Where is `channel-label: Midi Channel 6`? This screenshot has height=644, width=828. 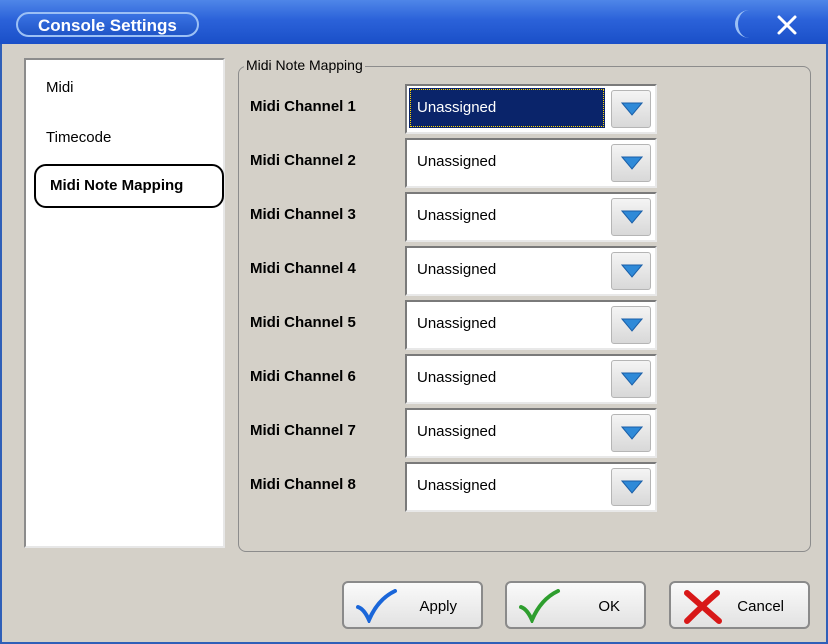
channel-label: Midi Channel 6 is located at coordinates (303, 376).